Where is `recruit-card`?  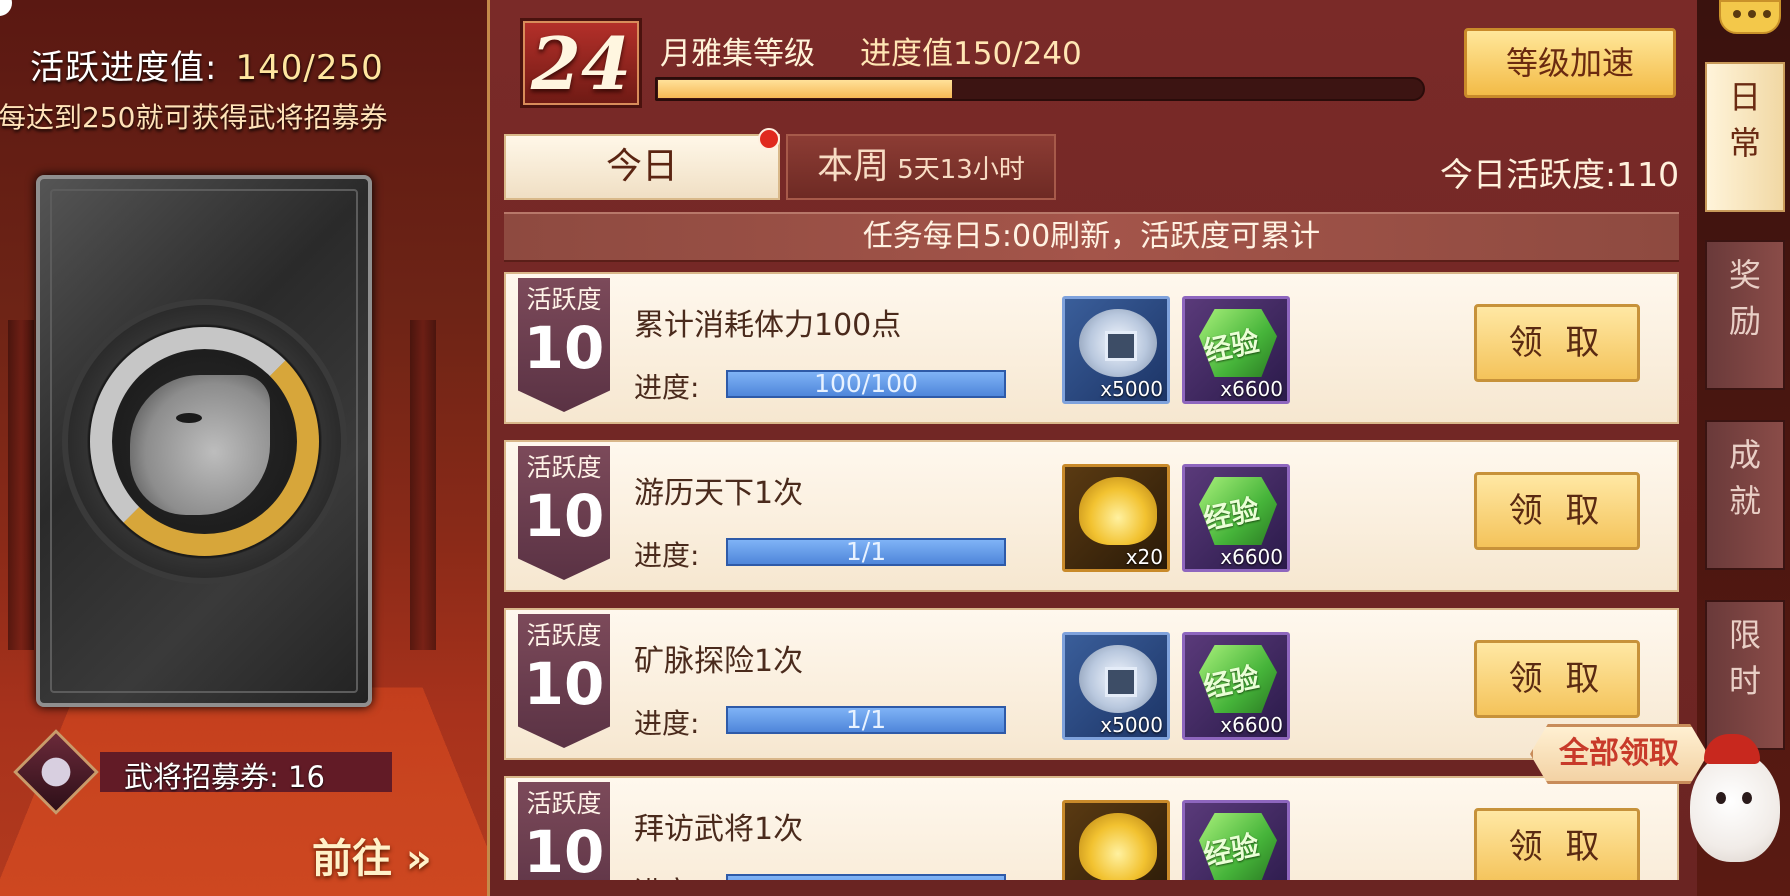
recruit-card is located at coordinates (204, 441).